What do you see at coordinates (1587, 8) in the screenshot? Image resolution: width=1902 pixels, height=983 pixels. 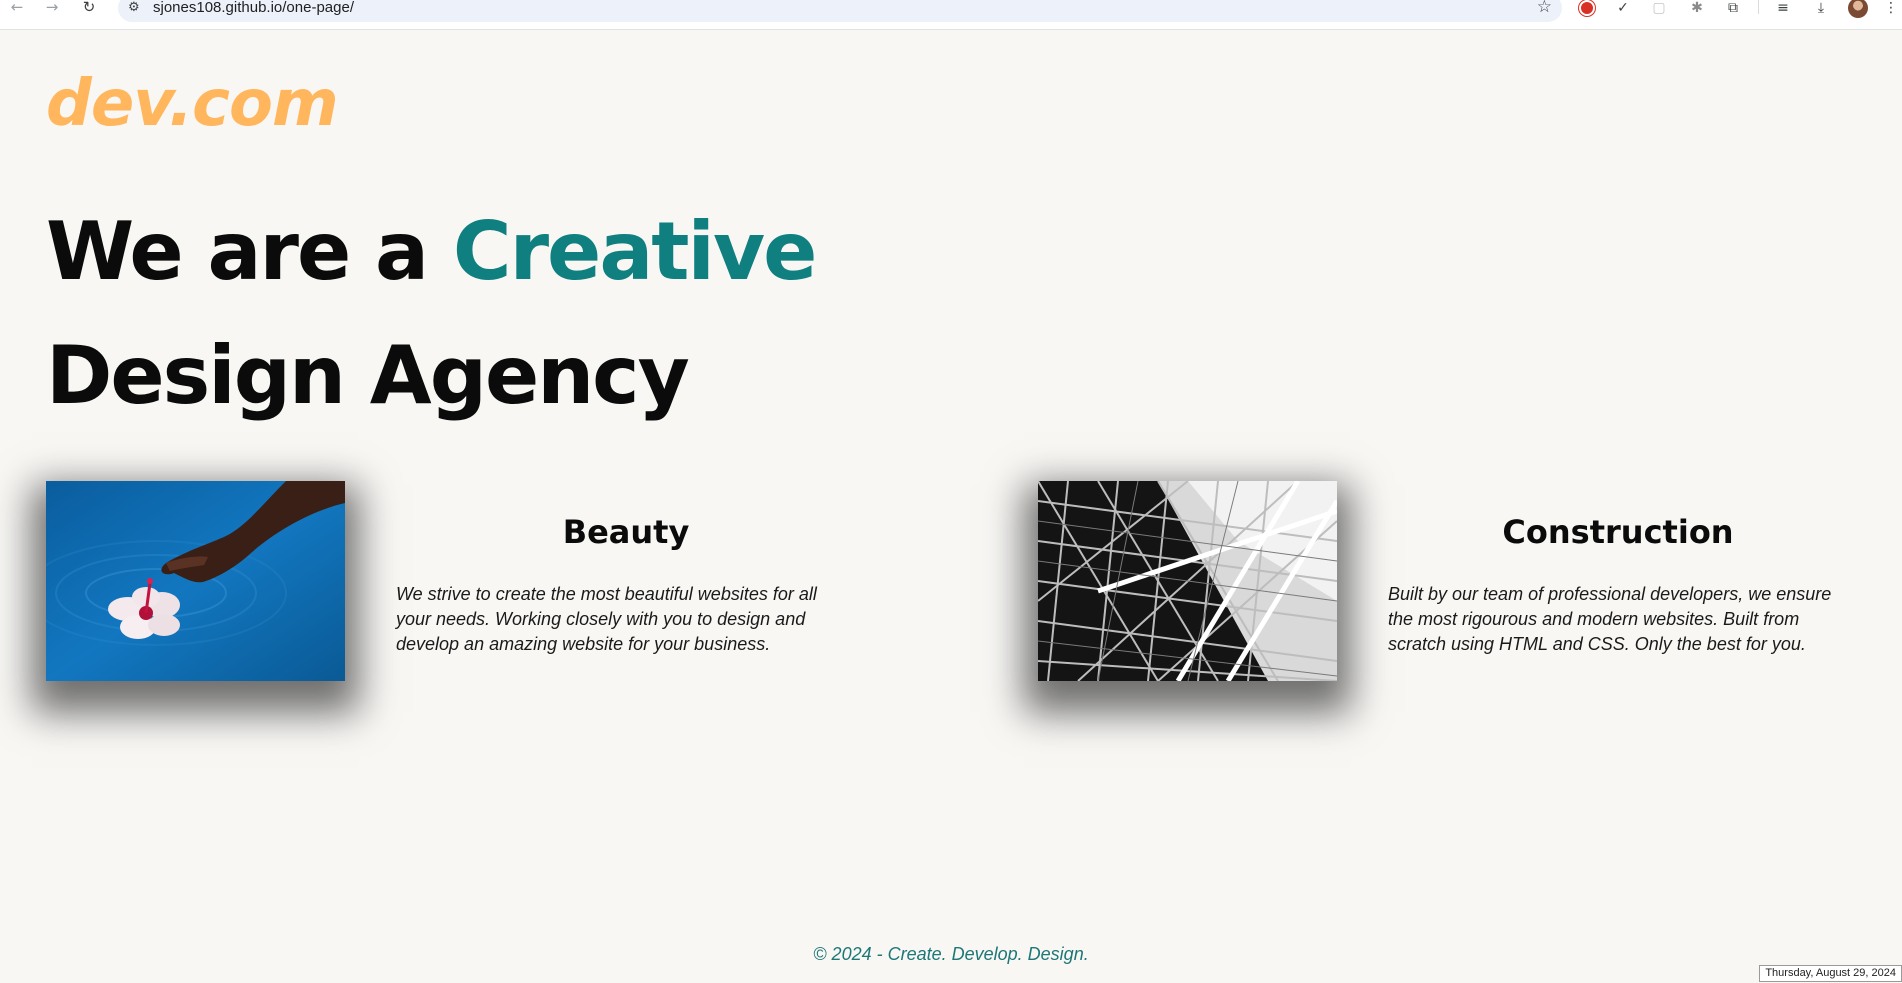 I see `record-extension-icon` at bounding box center [1587, 8].